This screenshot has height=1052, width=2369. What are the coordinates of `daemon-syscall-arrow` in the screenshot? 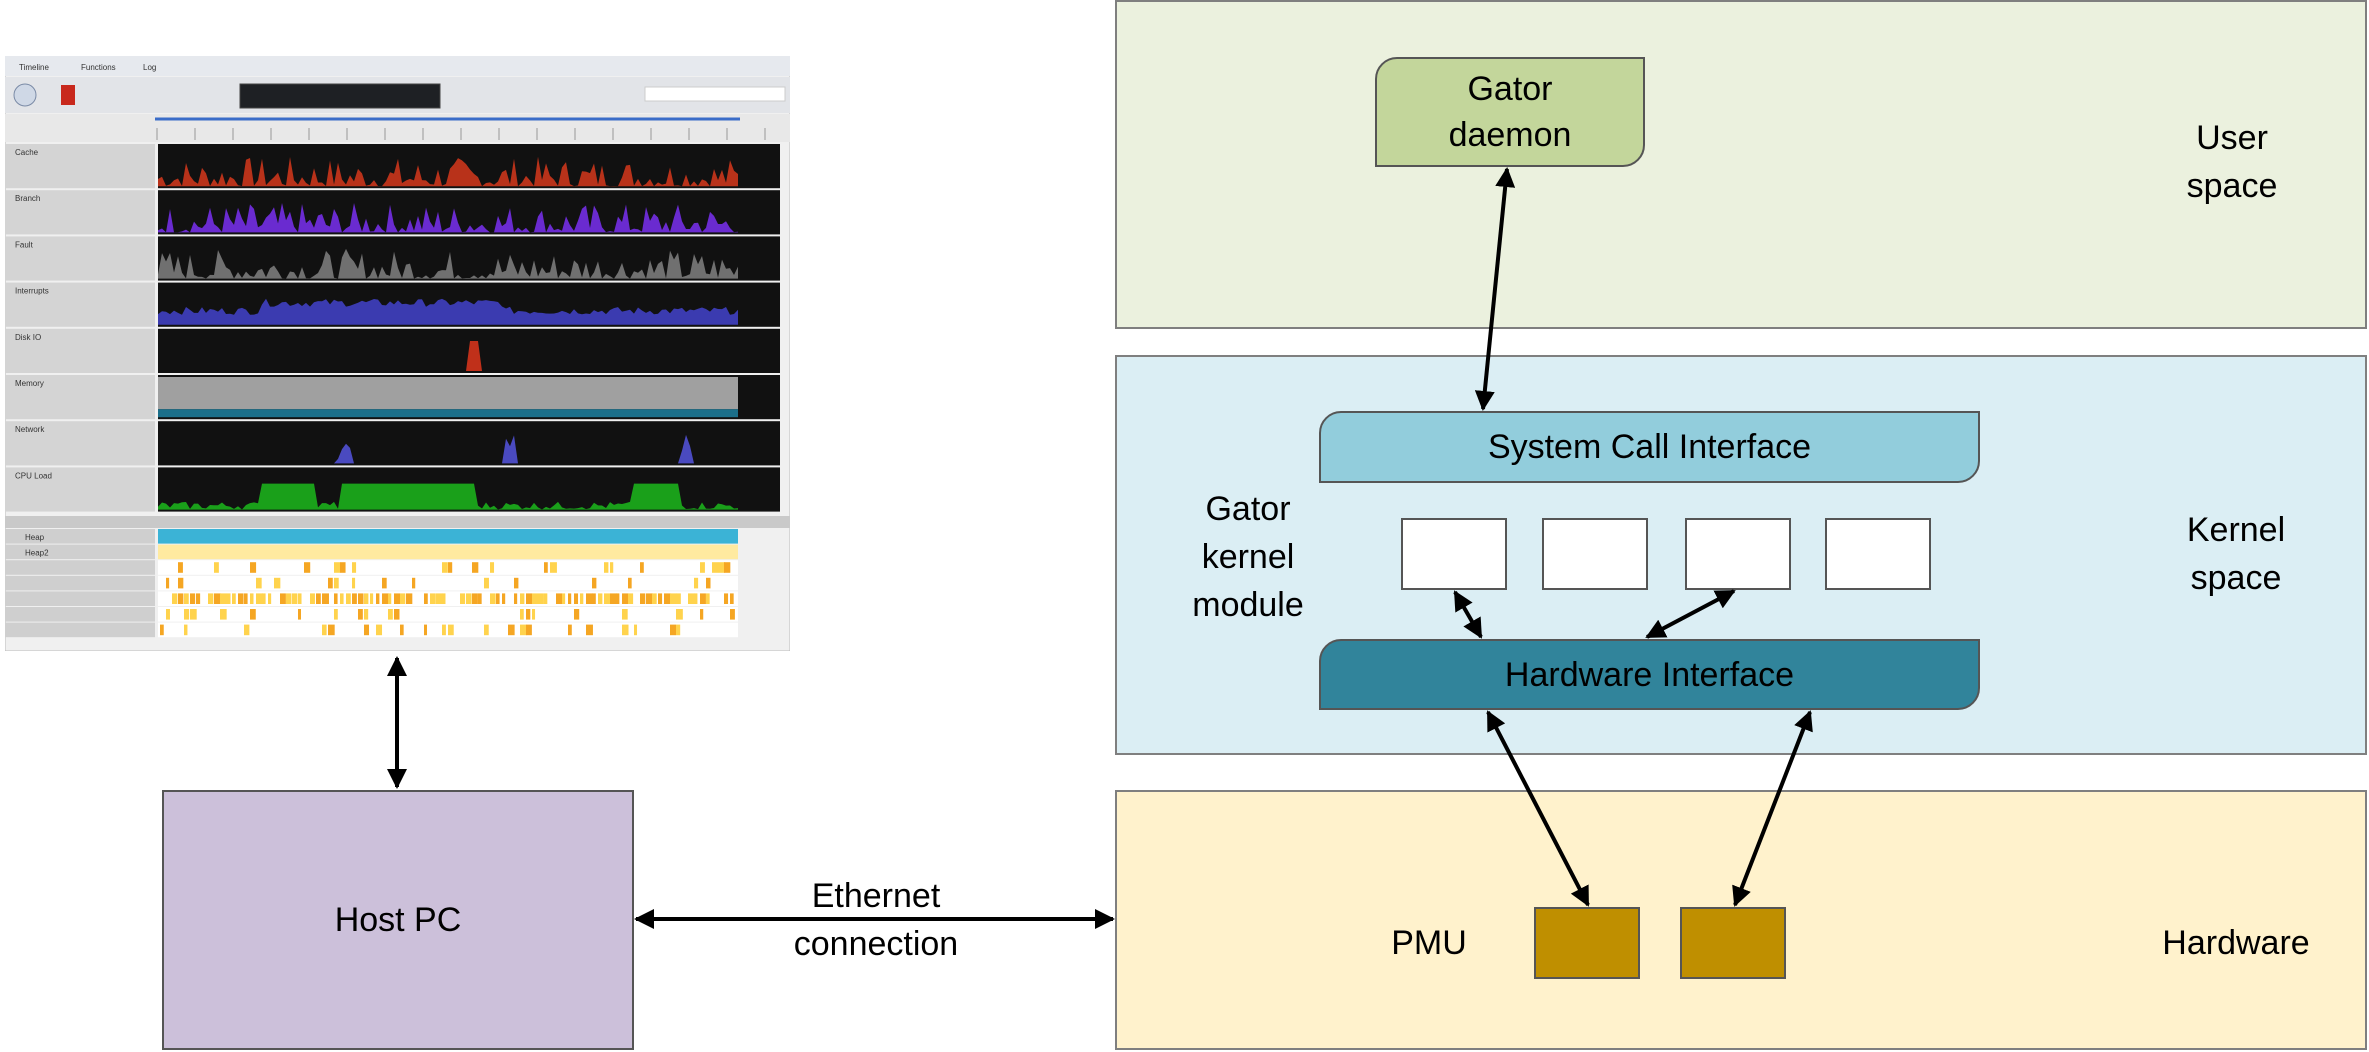 It's located at (1495, 289).